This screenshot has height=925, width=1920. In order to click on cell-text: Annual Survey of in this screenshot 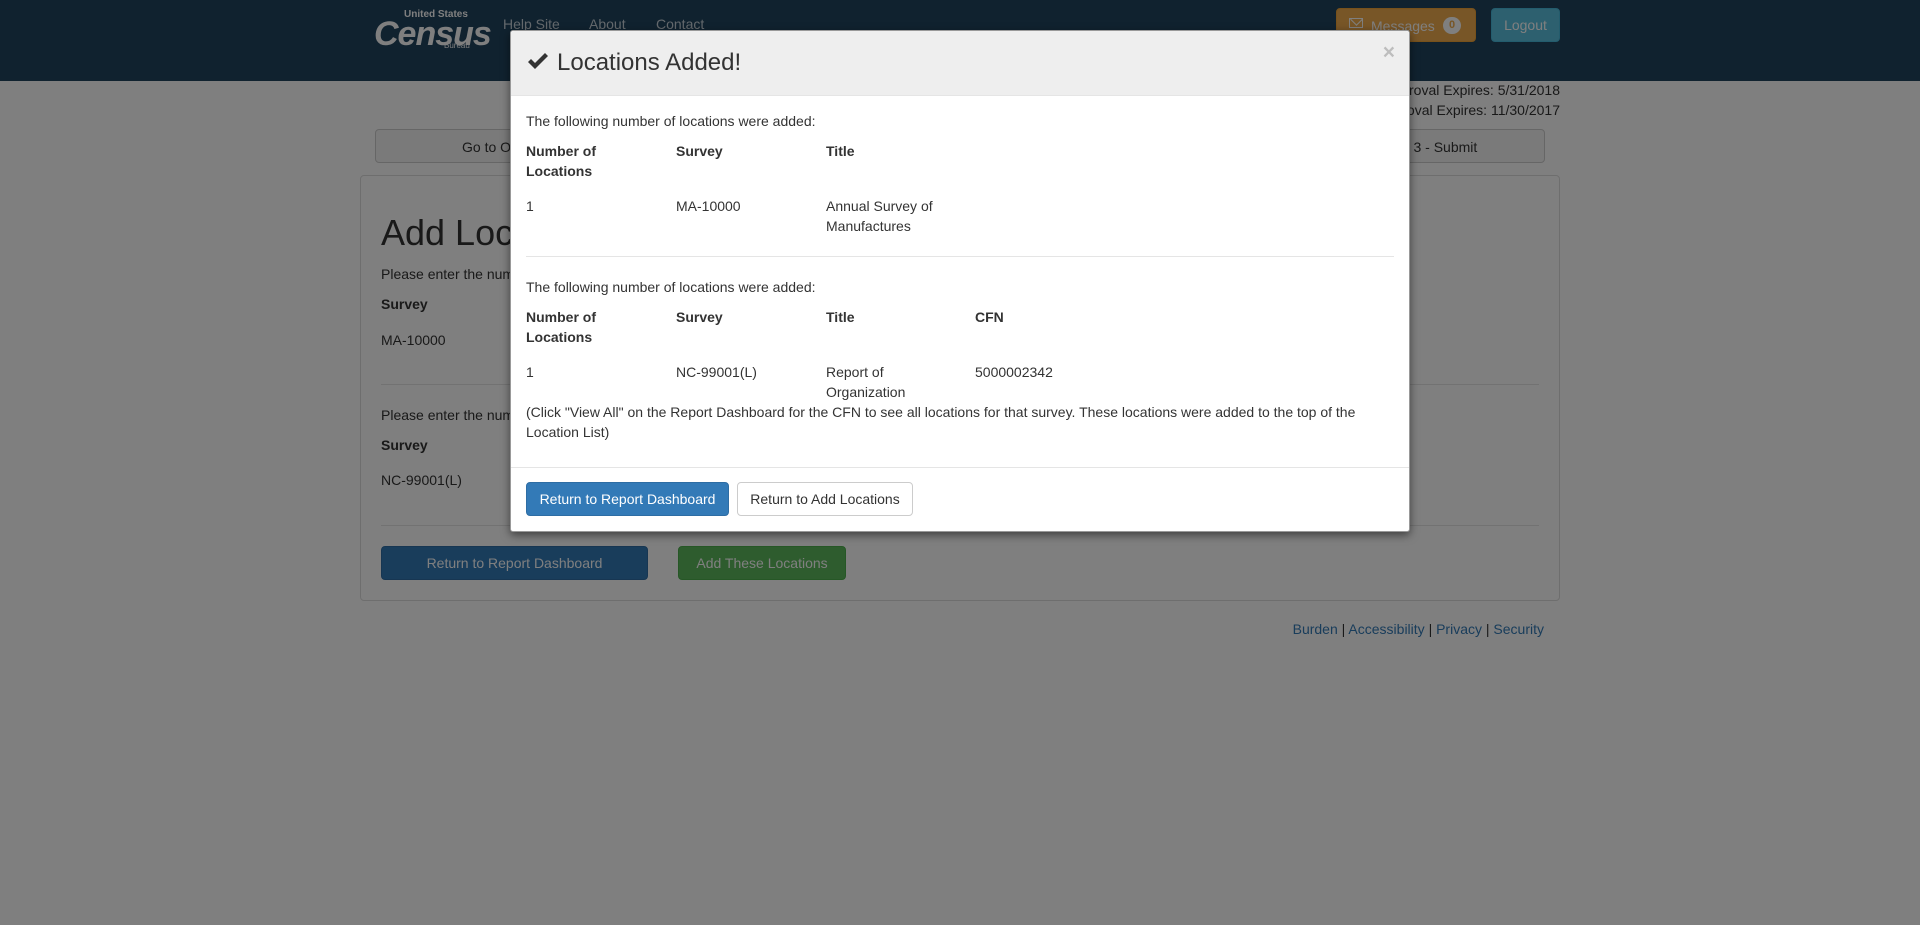, I will do `click(879, 206)`.